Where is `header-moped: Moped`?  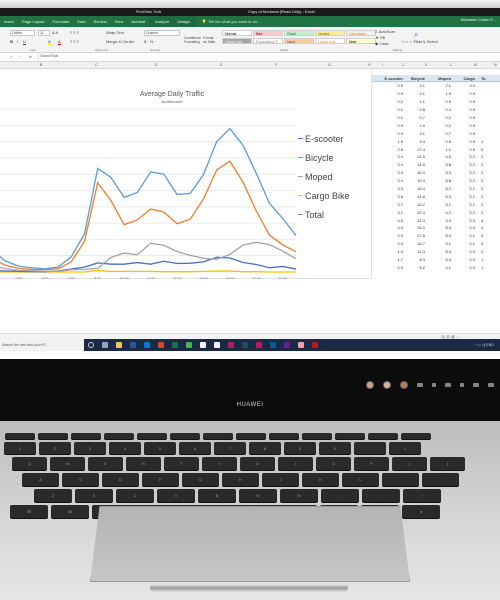
header-moped: Moped is located at coordinates (438, 78).